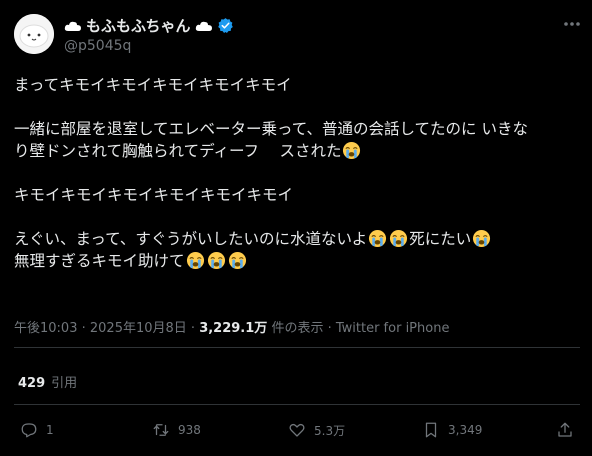 The height and width of the screenshot is (456, 592). Describe the element at coordinates (225, 25) in the screenshot. I see `verified-badge-icon` at that location.